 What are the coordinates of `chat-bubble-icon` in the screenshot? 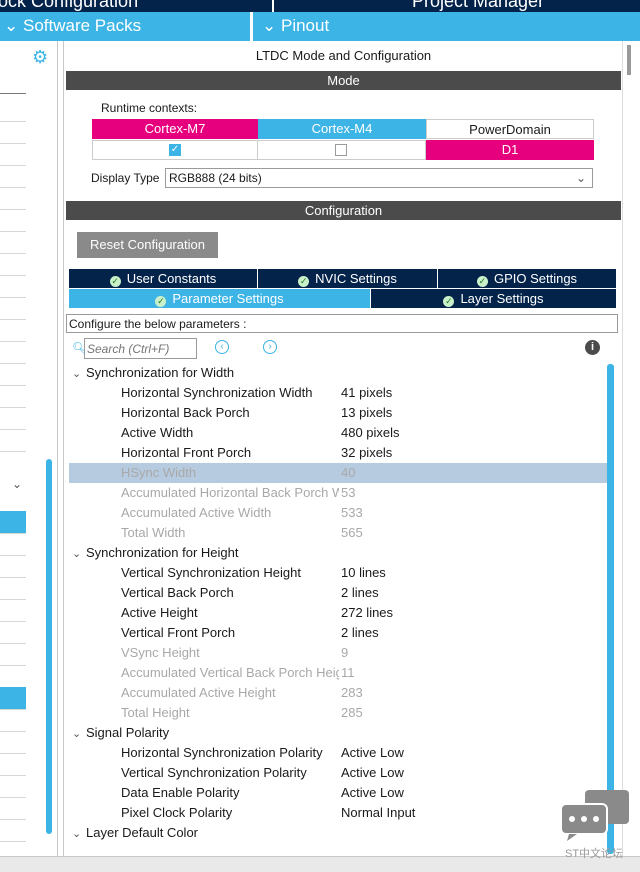 It's located at (595, 816).